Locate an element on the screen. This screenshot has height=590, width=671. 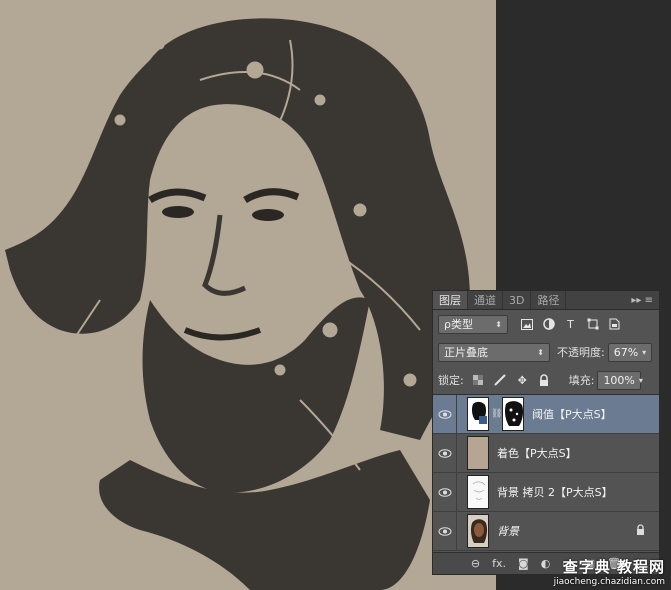
tab-3d: 3D is located at coordinates (517, 300).